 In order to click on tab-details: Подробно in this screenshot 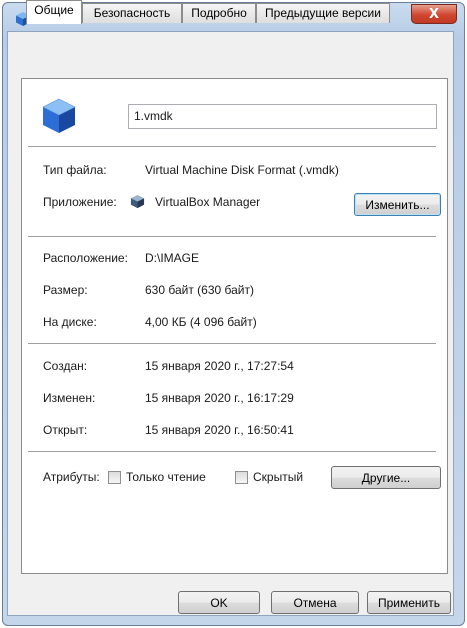, I will do `click(219, 13)`.